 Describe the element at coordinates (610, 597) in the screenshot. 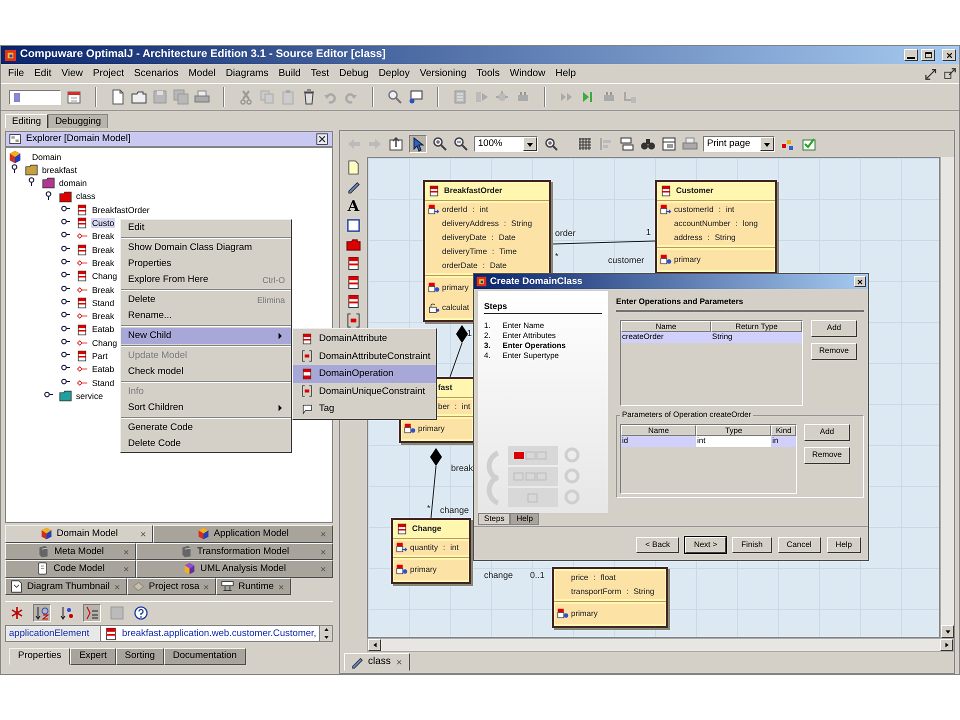

I see `class-node: price : float transportForm : String primary` at that location.